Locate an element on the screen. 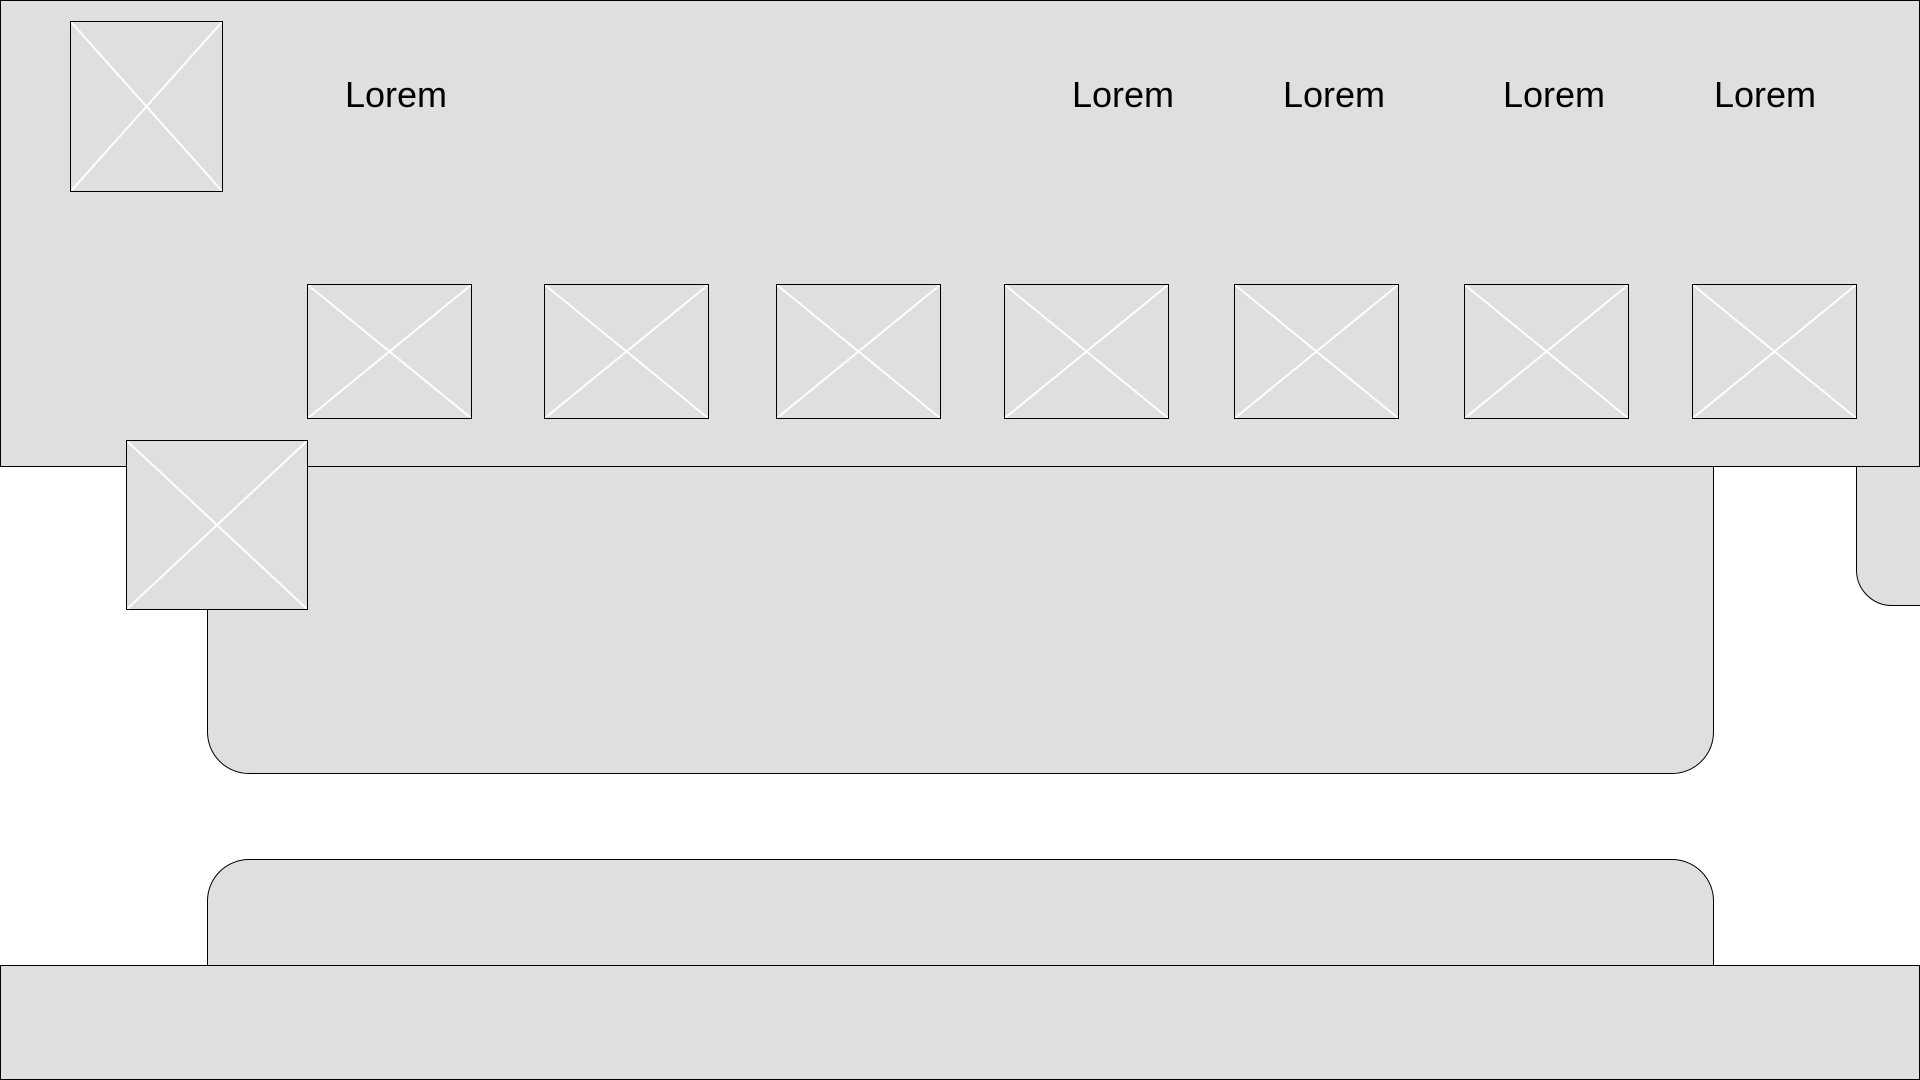 This screenshot has height=1080, width=1920. nav-item-4: Lorem is located at coordinates (1765, 95).